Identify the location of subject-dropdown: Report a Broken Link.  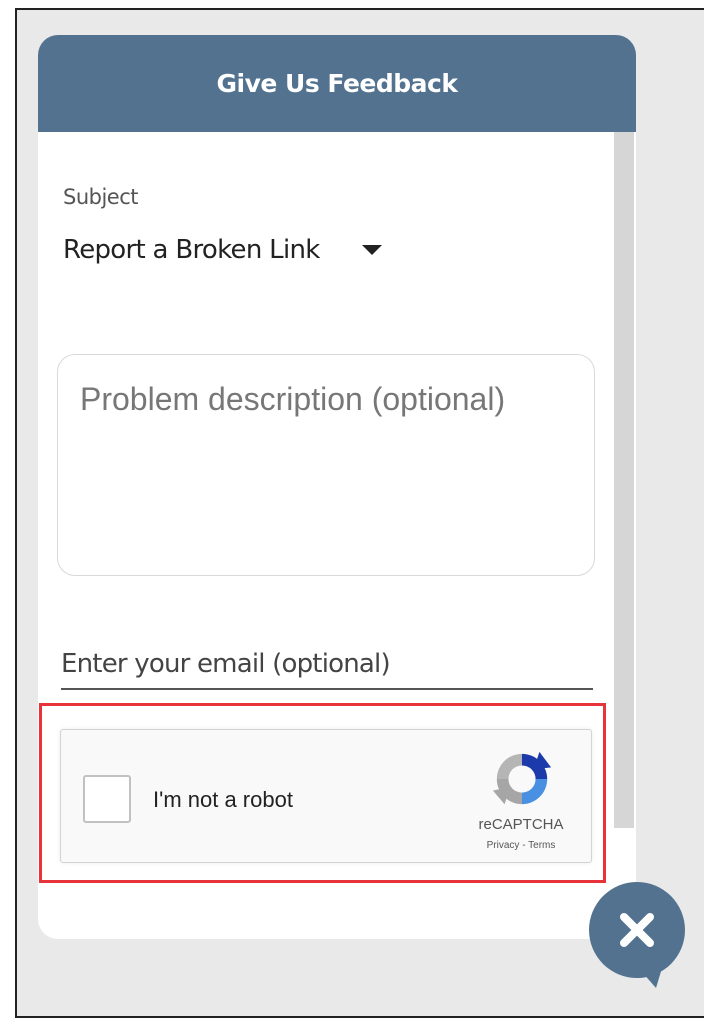
(273, 250).